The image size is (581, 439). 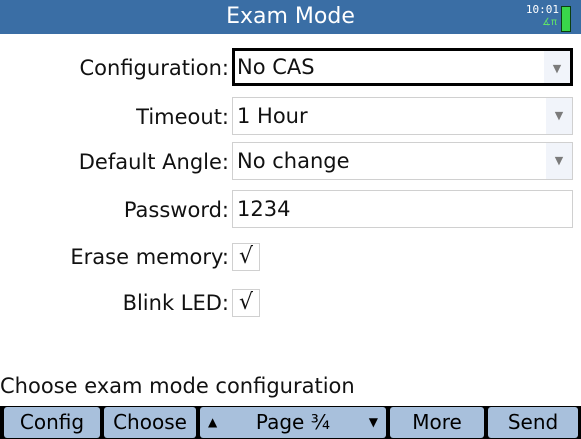 What do you see at coordinates (176, 210) in the screenshot?
I see `password-label: Password:` at bounding box center [176, 210].